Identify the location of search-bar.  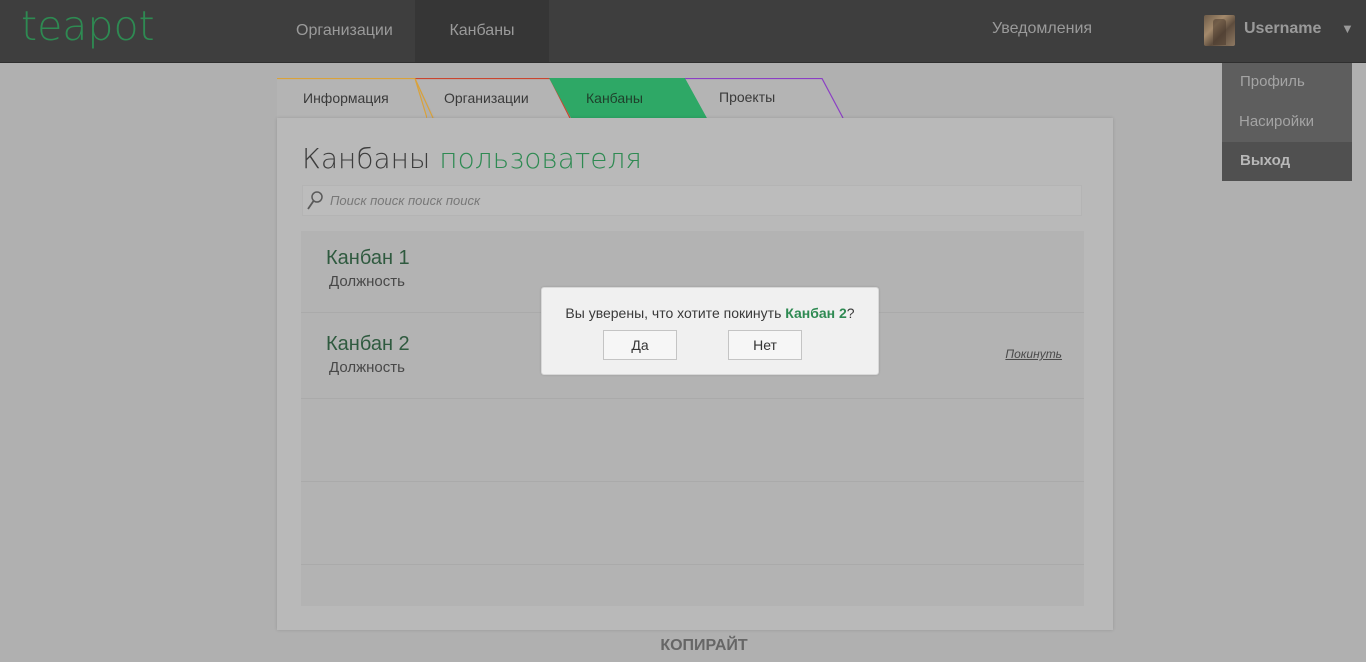
(692, 200).